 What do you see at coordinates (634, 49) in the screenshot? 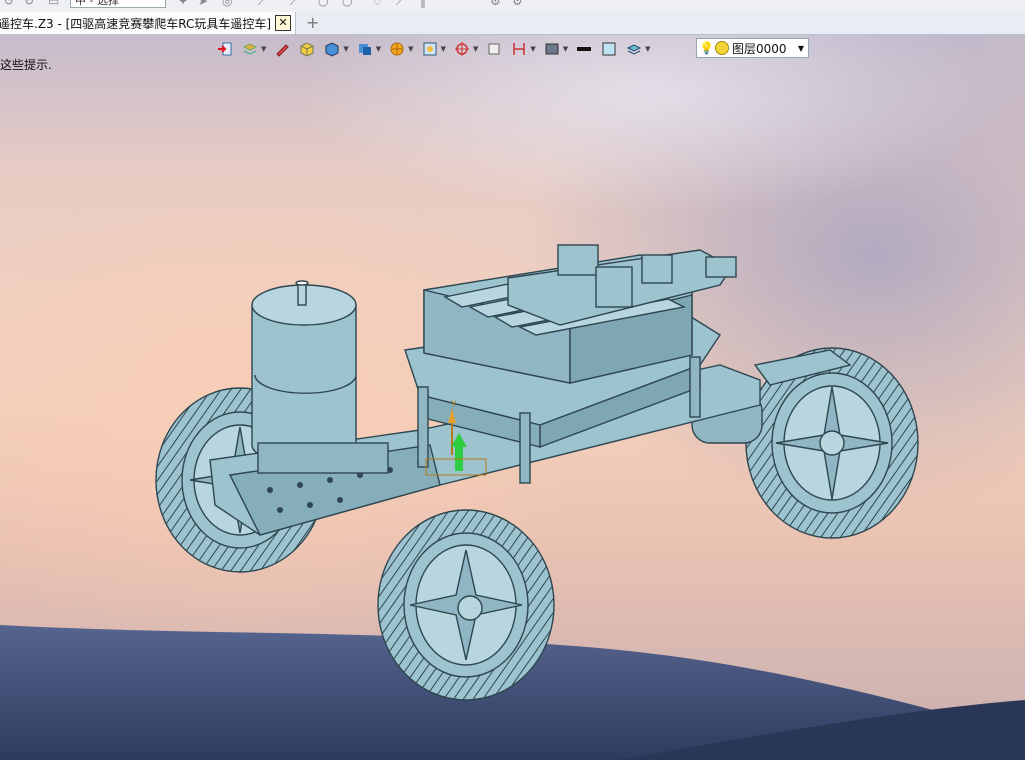
I see `layer-tool-icon` at bounding box center [634, 49].